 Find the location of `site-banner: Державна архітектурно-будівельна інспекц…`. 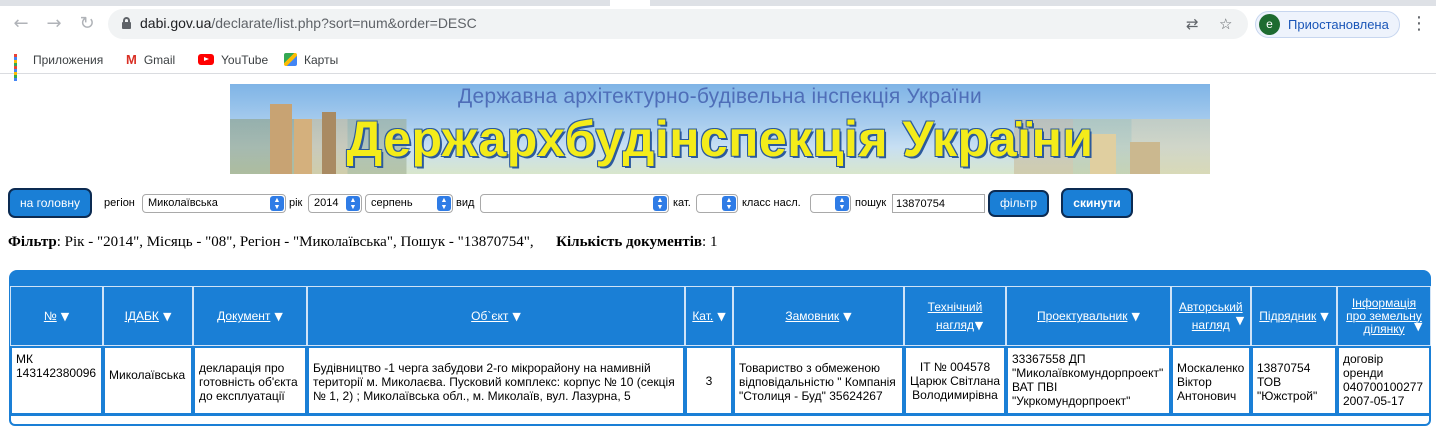

site-banner: Державна архітектурно-будівельна інспекц… is located at coordinates (720, 129).